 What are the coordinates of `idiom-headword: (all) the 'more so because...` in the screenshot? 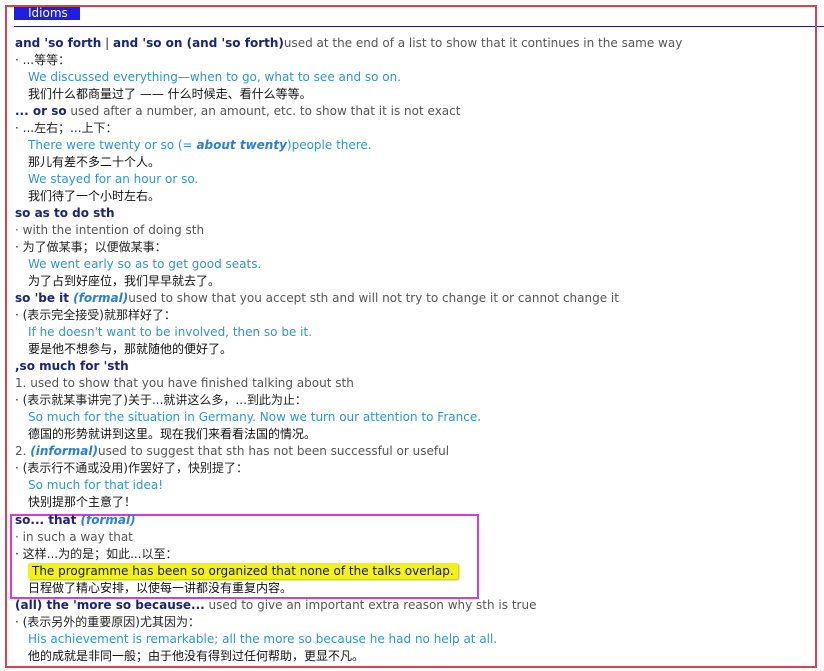 It's located at (110, 605).